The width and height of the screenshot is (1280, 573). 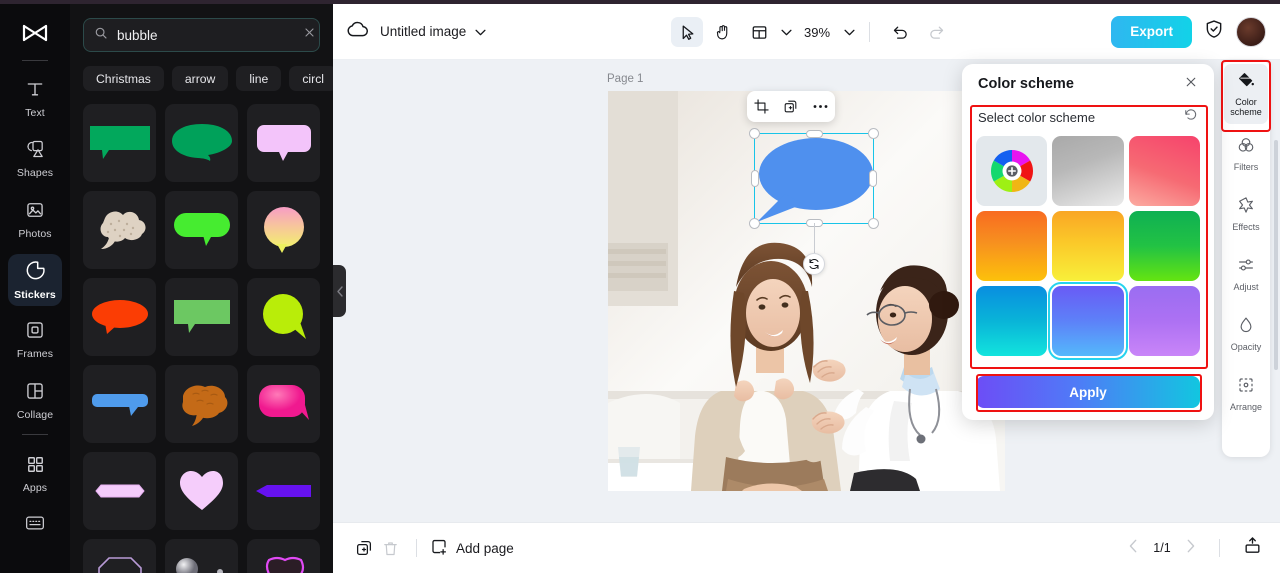 I want to click on resize-handle-top-right, so click(x=873, y=133).